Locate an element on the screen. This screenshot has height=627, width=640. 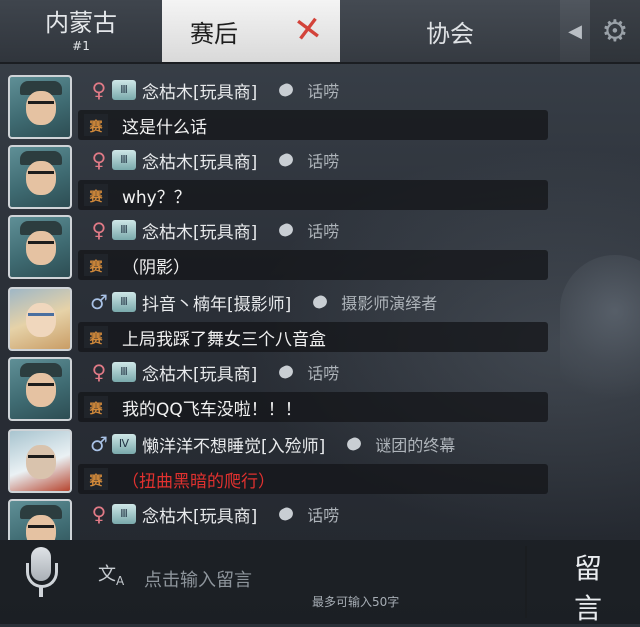
tab-region: 内蒙古 #1 is located at coordinates (81, 31).